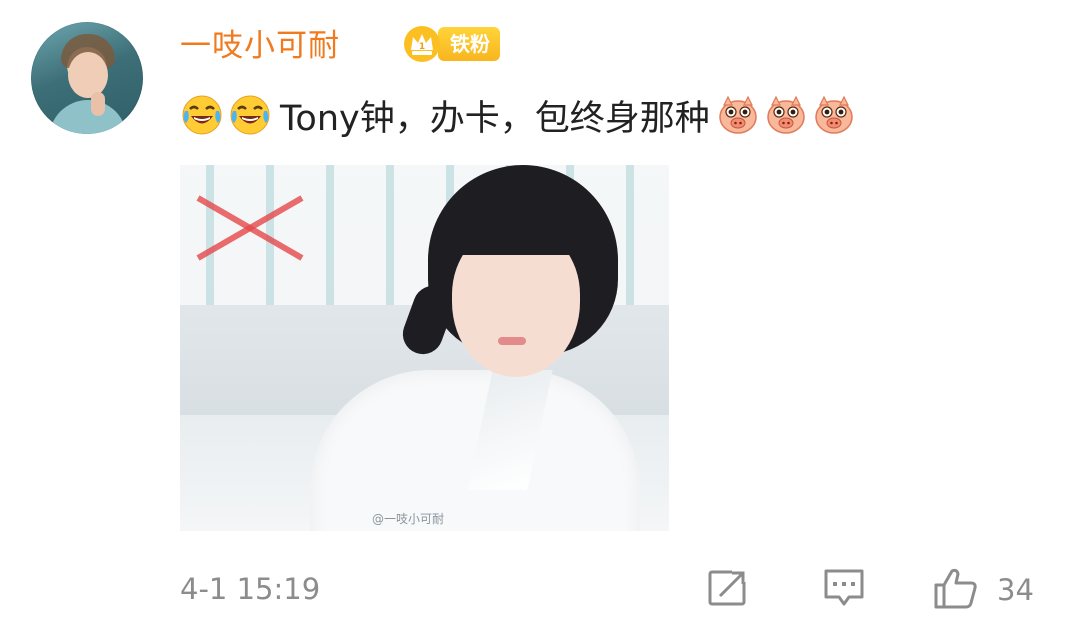 This screenshot has width=1065, height=621. Describe the element at coordinates (88, 75) in the screenshot. I see `avatar-face` at that location.